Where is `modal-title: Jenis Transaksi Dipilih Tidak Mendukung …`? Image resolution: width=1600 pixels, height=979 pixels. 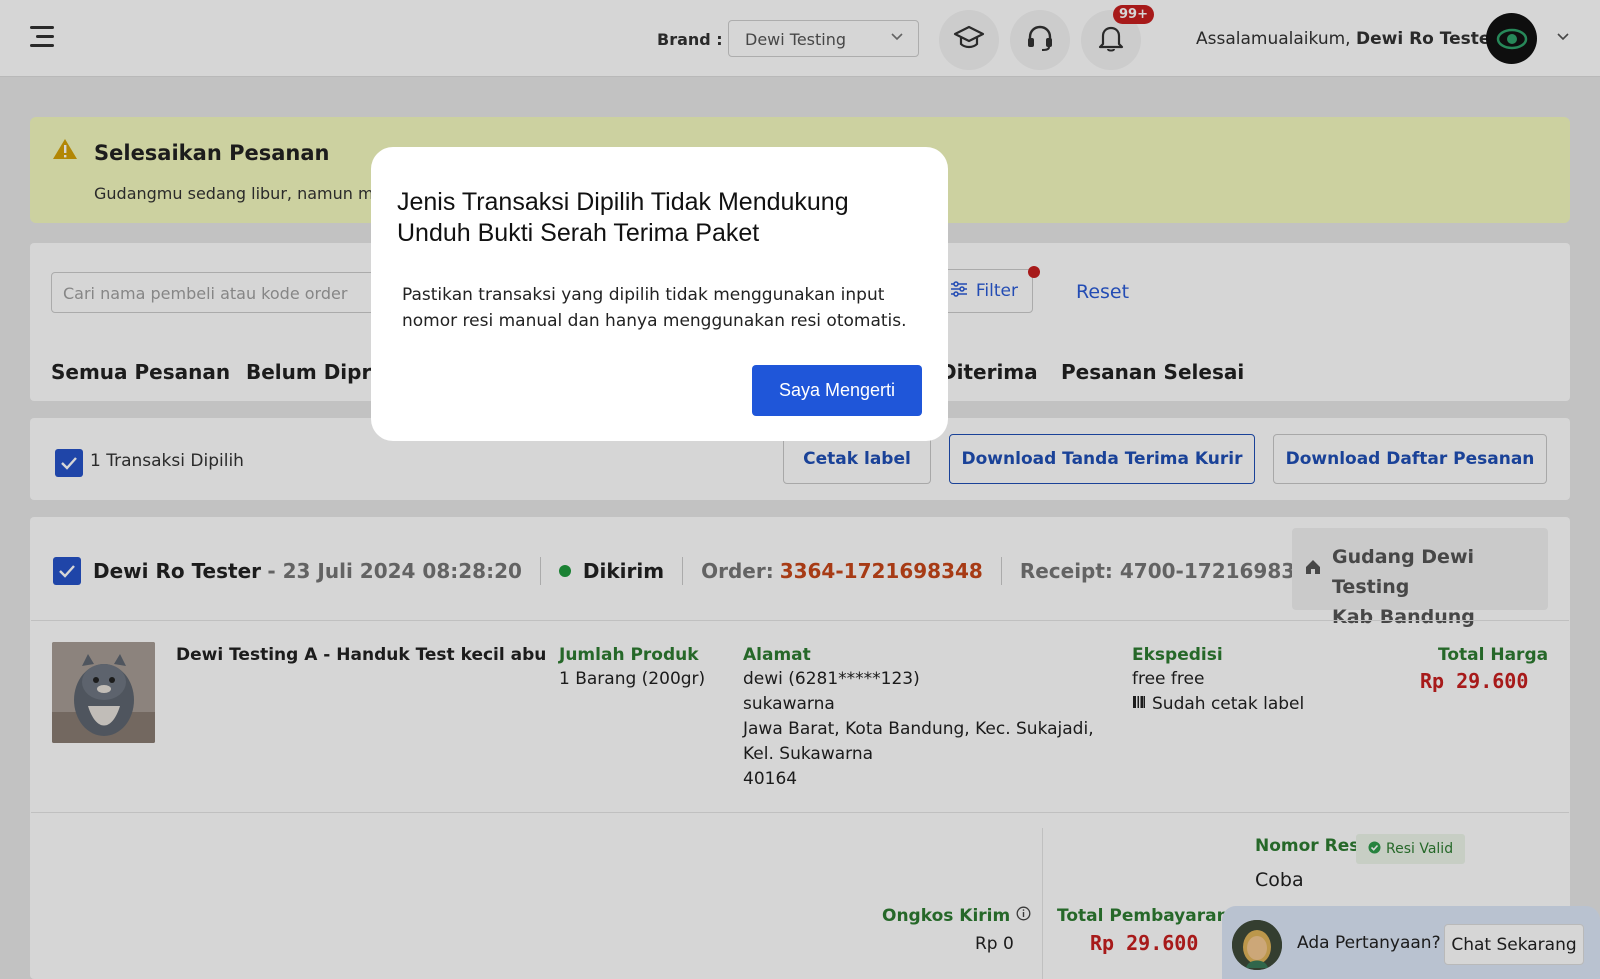 modal-title: Jenis Transaksi Dipilih Tidak Mendukung … is located at coordinates (623, 217).